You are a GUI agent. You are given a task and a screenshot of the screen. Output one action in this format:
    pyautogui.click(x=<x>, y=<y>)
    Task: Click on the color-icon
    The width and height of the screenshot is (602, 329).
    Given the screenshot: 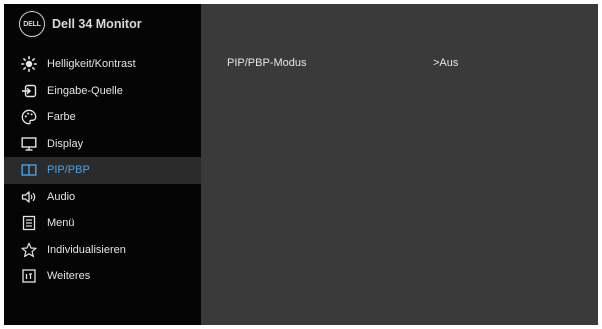 What is the action you would take?
    pyautogui.click(x=29, y=117)
    